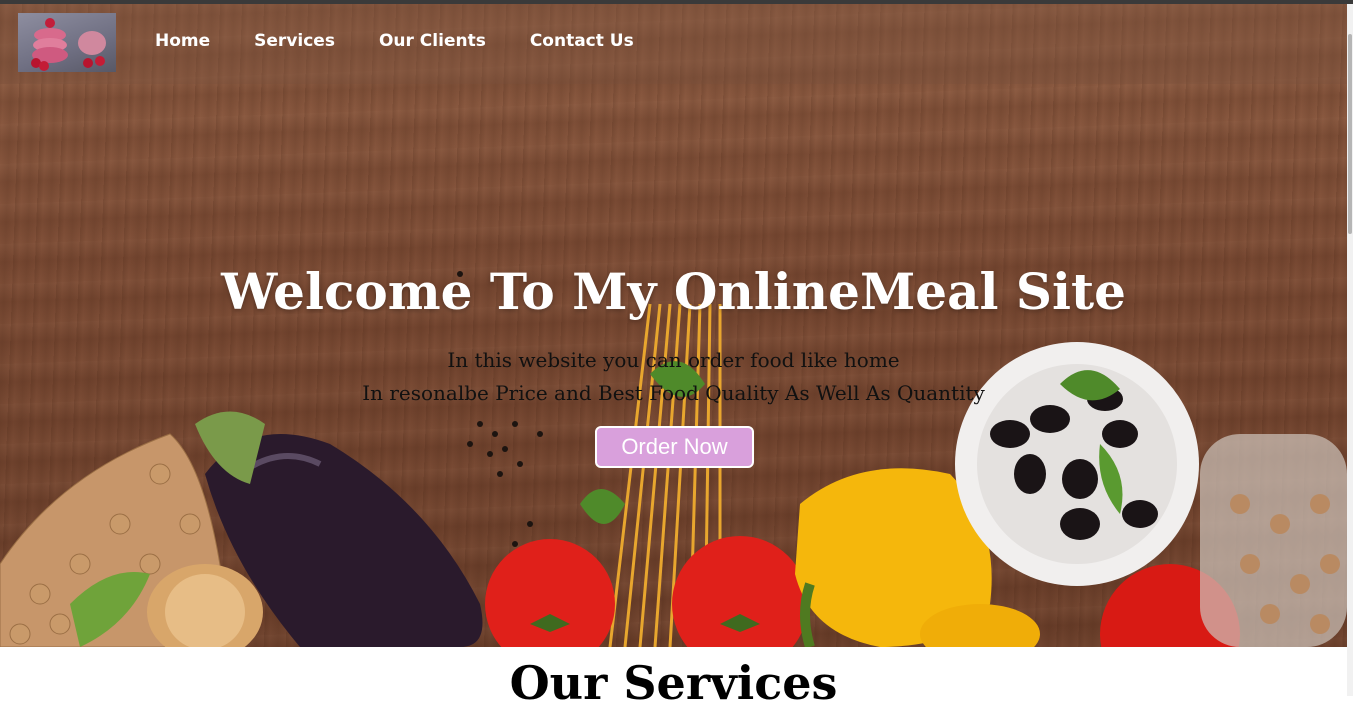 The width and height of the screenshot is (1353, 710). What do you see at coordinates (673, 683) in the screenshot?
I see `services-heading: Our Services` at bounding box center [673, 683].